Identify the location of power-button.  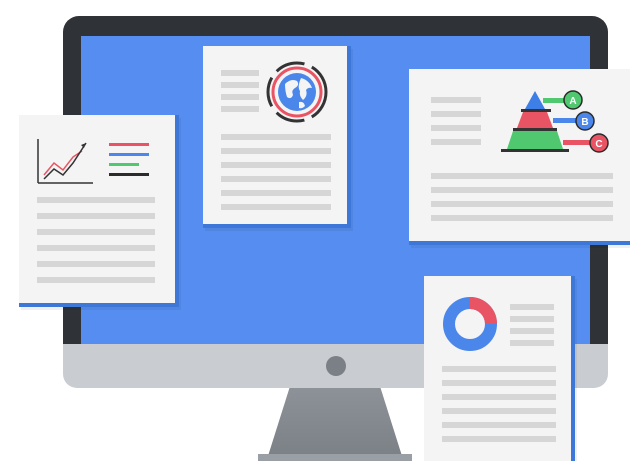
(336, 366).